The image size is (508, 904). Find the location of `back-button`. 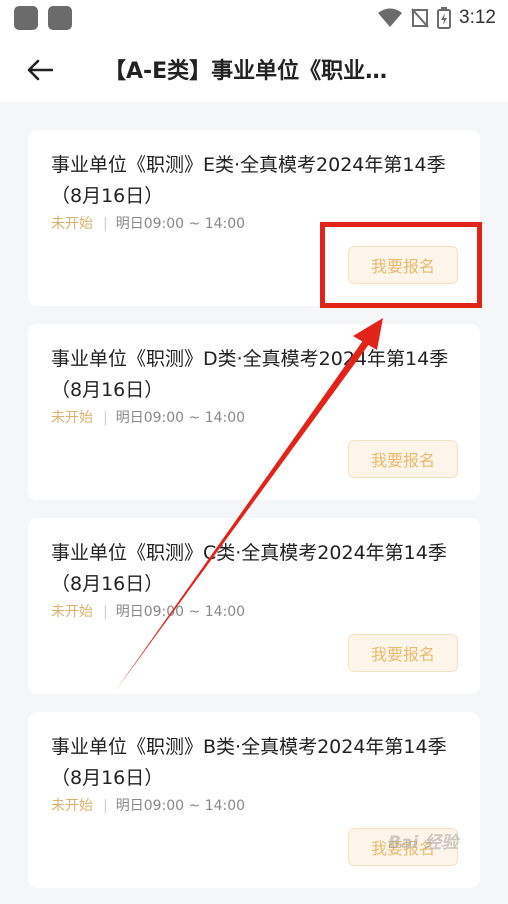

back-button is located at coordinates (40, 70).